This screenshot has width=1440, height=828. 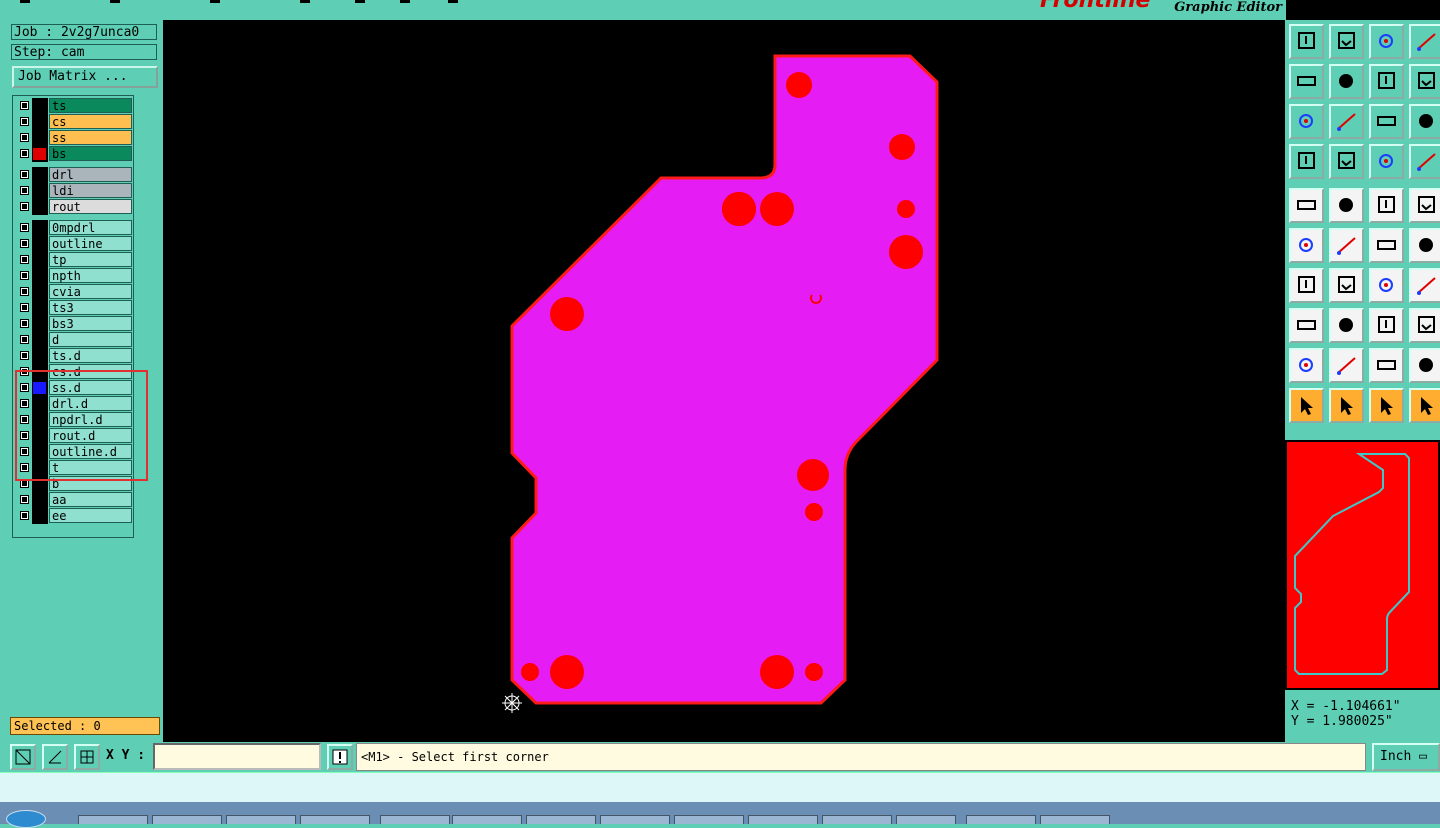 I want to click on layer-row-rout: rout, so click(x=74, y=207).